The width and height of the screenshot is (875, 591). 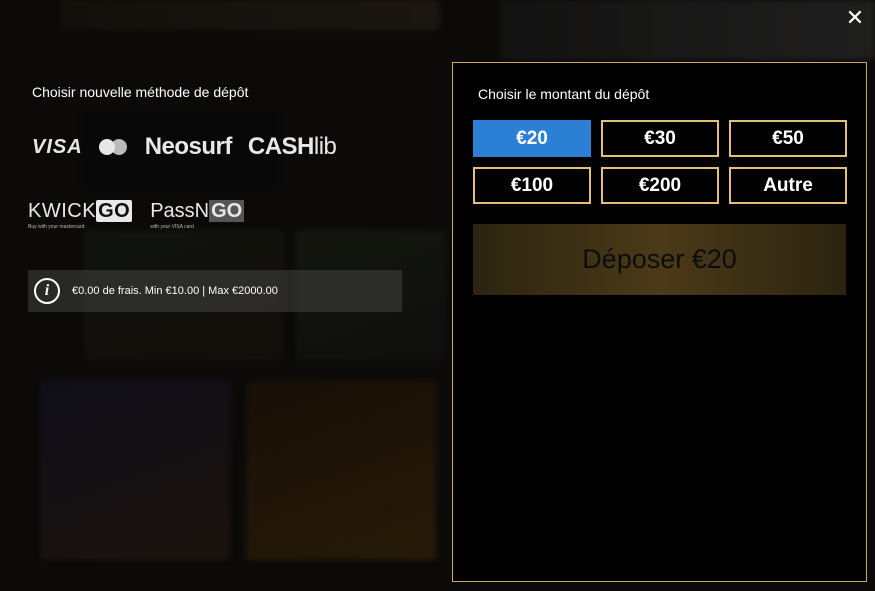 What do you see at coordinates (114, 211) in the screenshot?
I see `kwick-go-label: GO` at bounding box center [114, 211].